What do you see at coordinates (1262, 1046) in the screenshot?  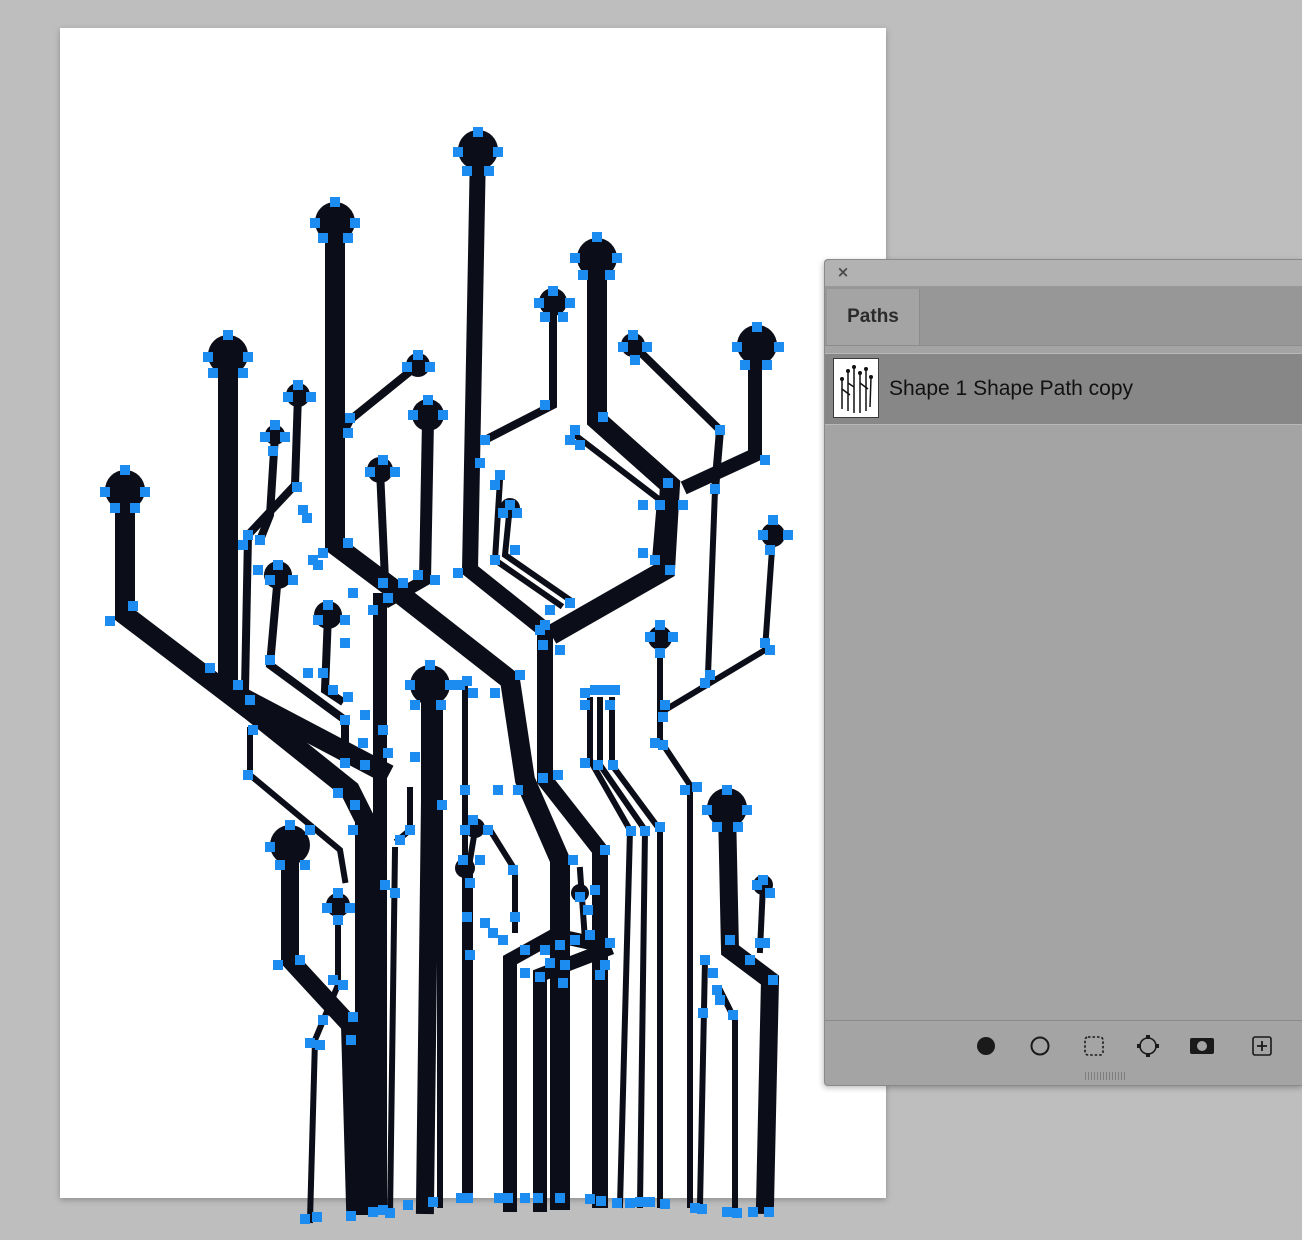 I see `new-path-icon` at bounding box center [1262, 1046].